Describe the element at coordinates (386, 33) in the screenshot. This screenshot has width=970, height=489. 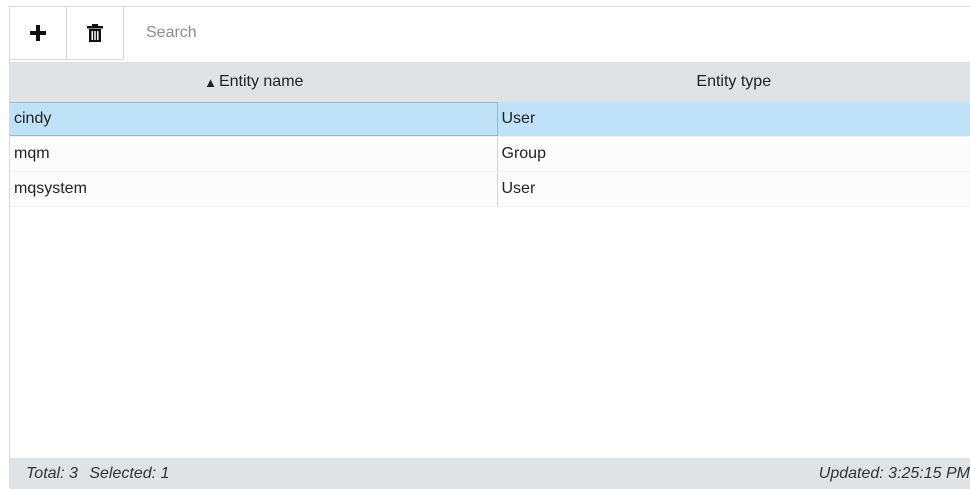
I see `search-input` at that location.